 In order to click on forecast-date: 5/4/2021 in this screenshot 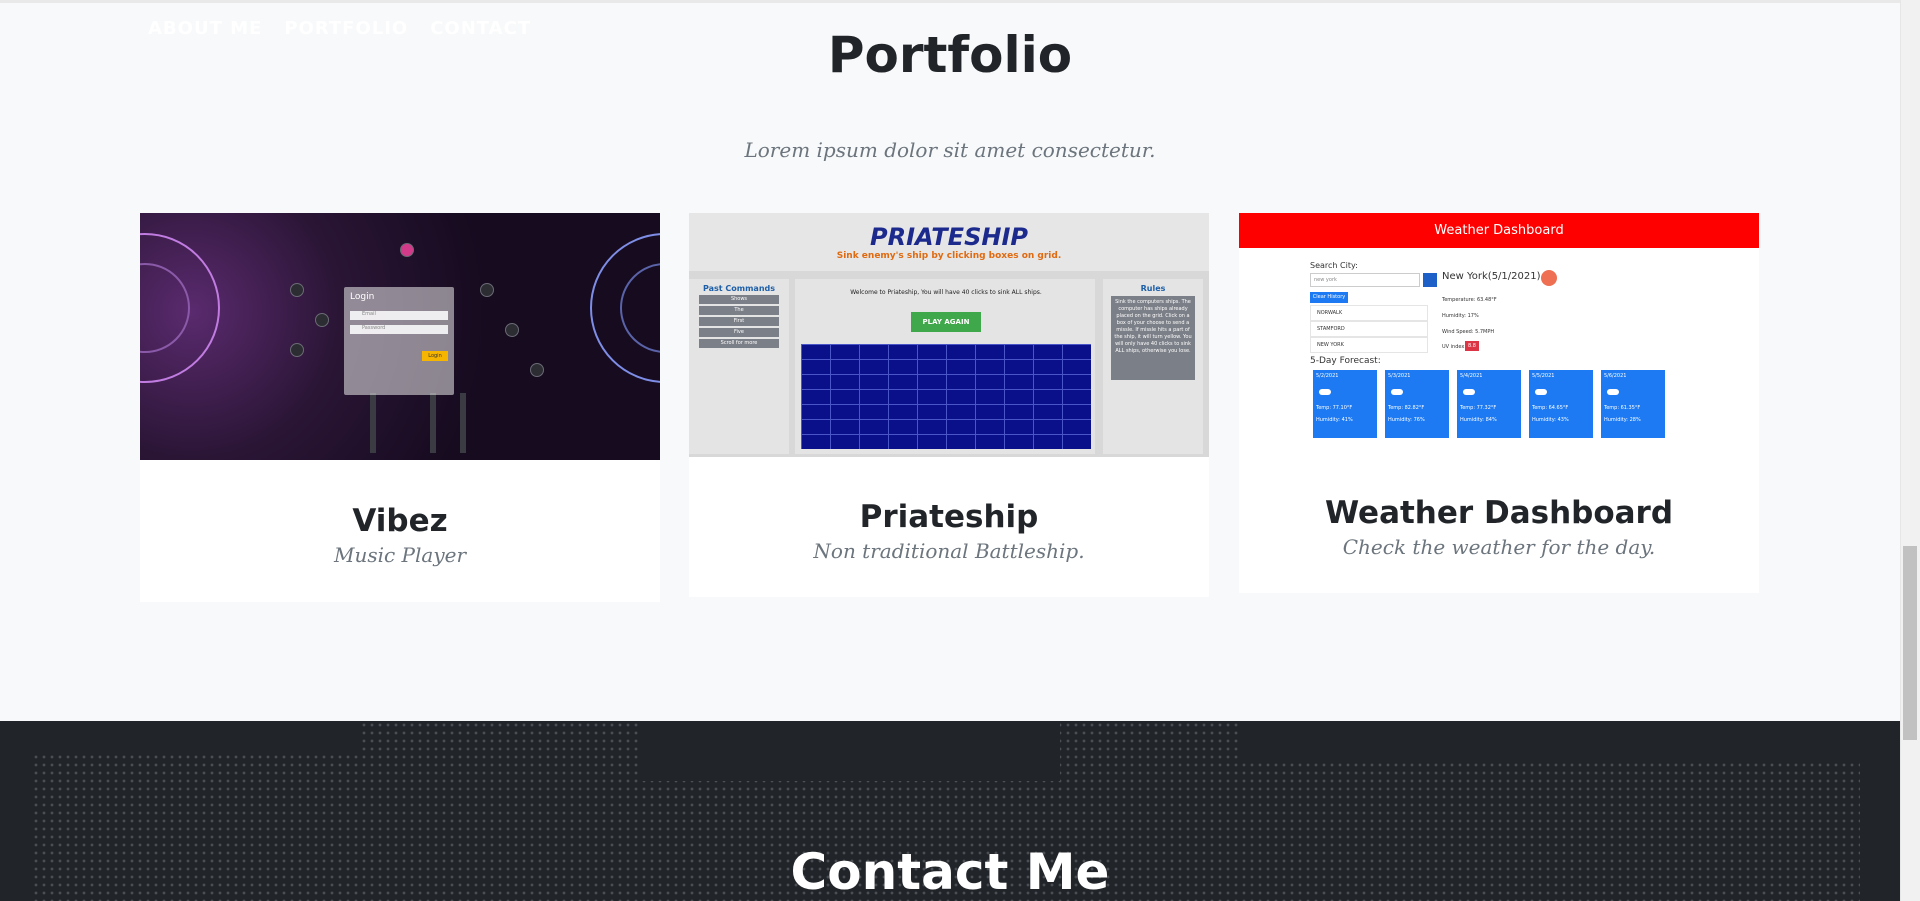, I will do `click(1471, 376)`.